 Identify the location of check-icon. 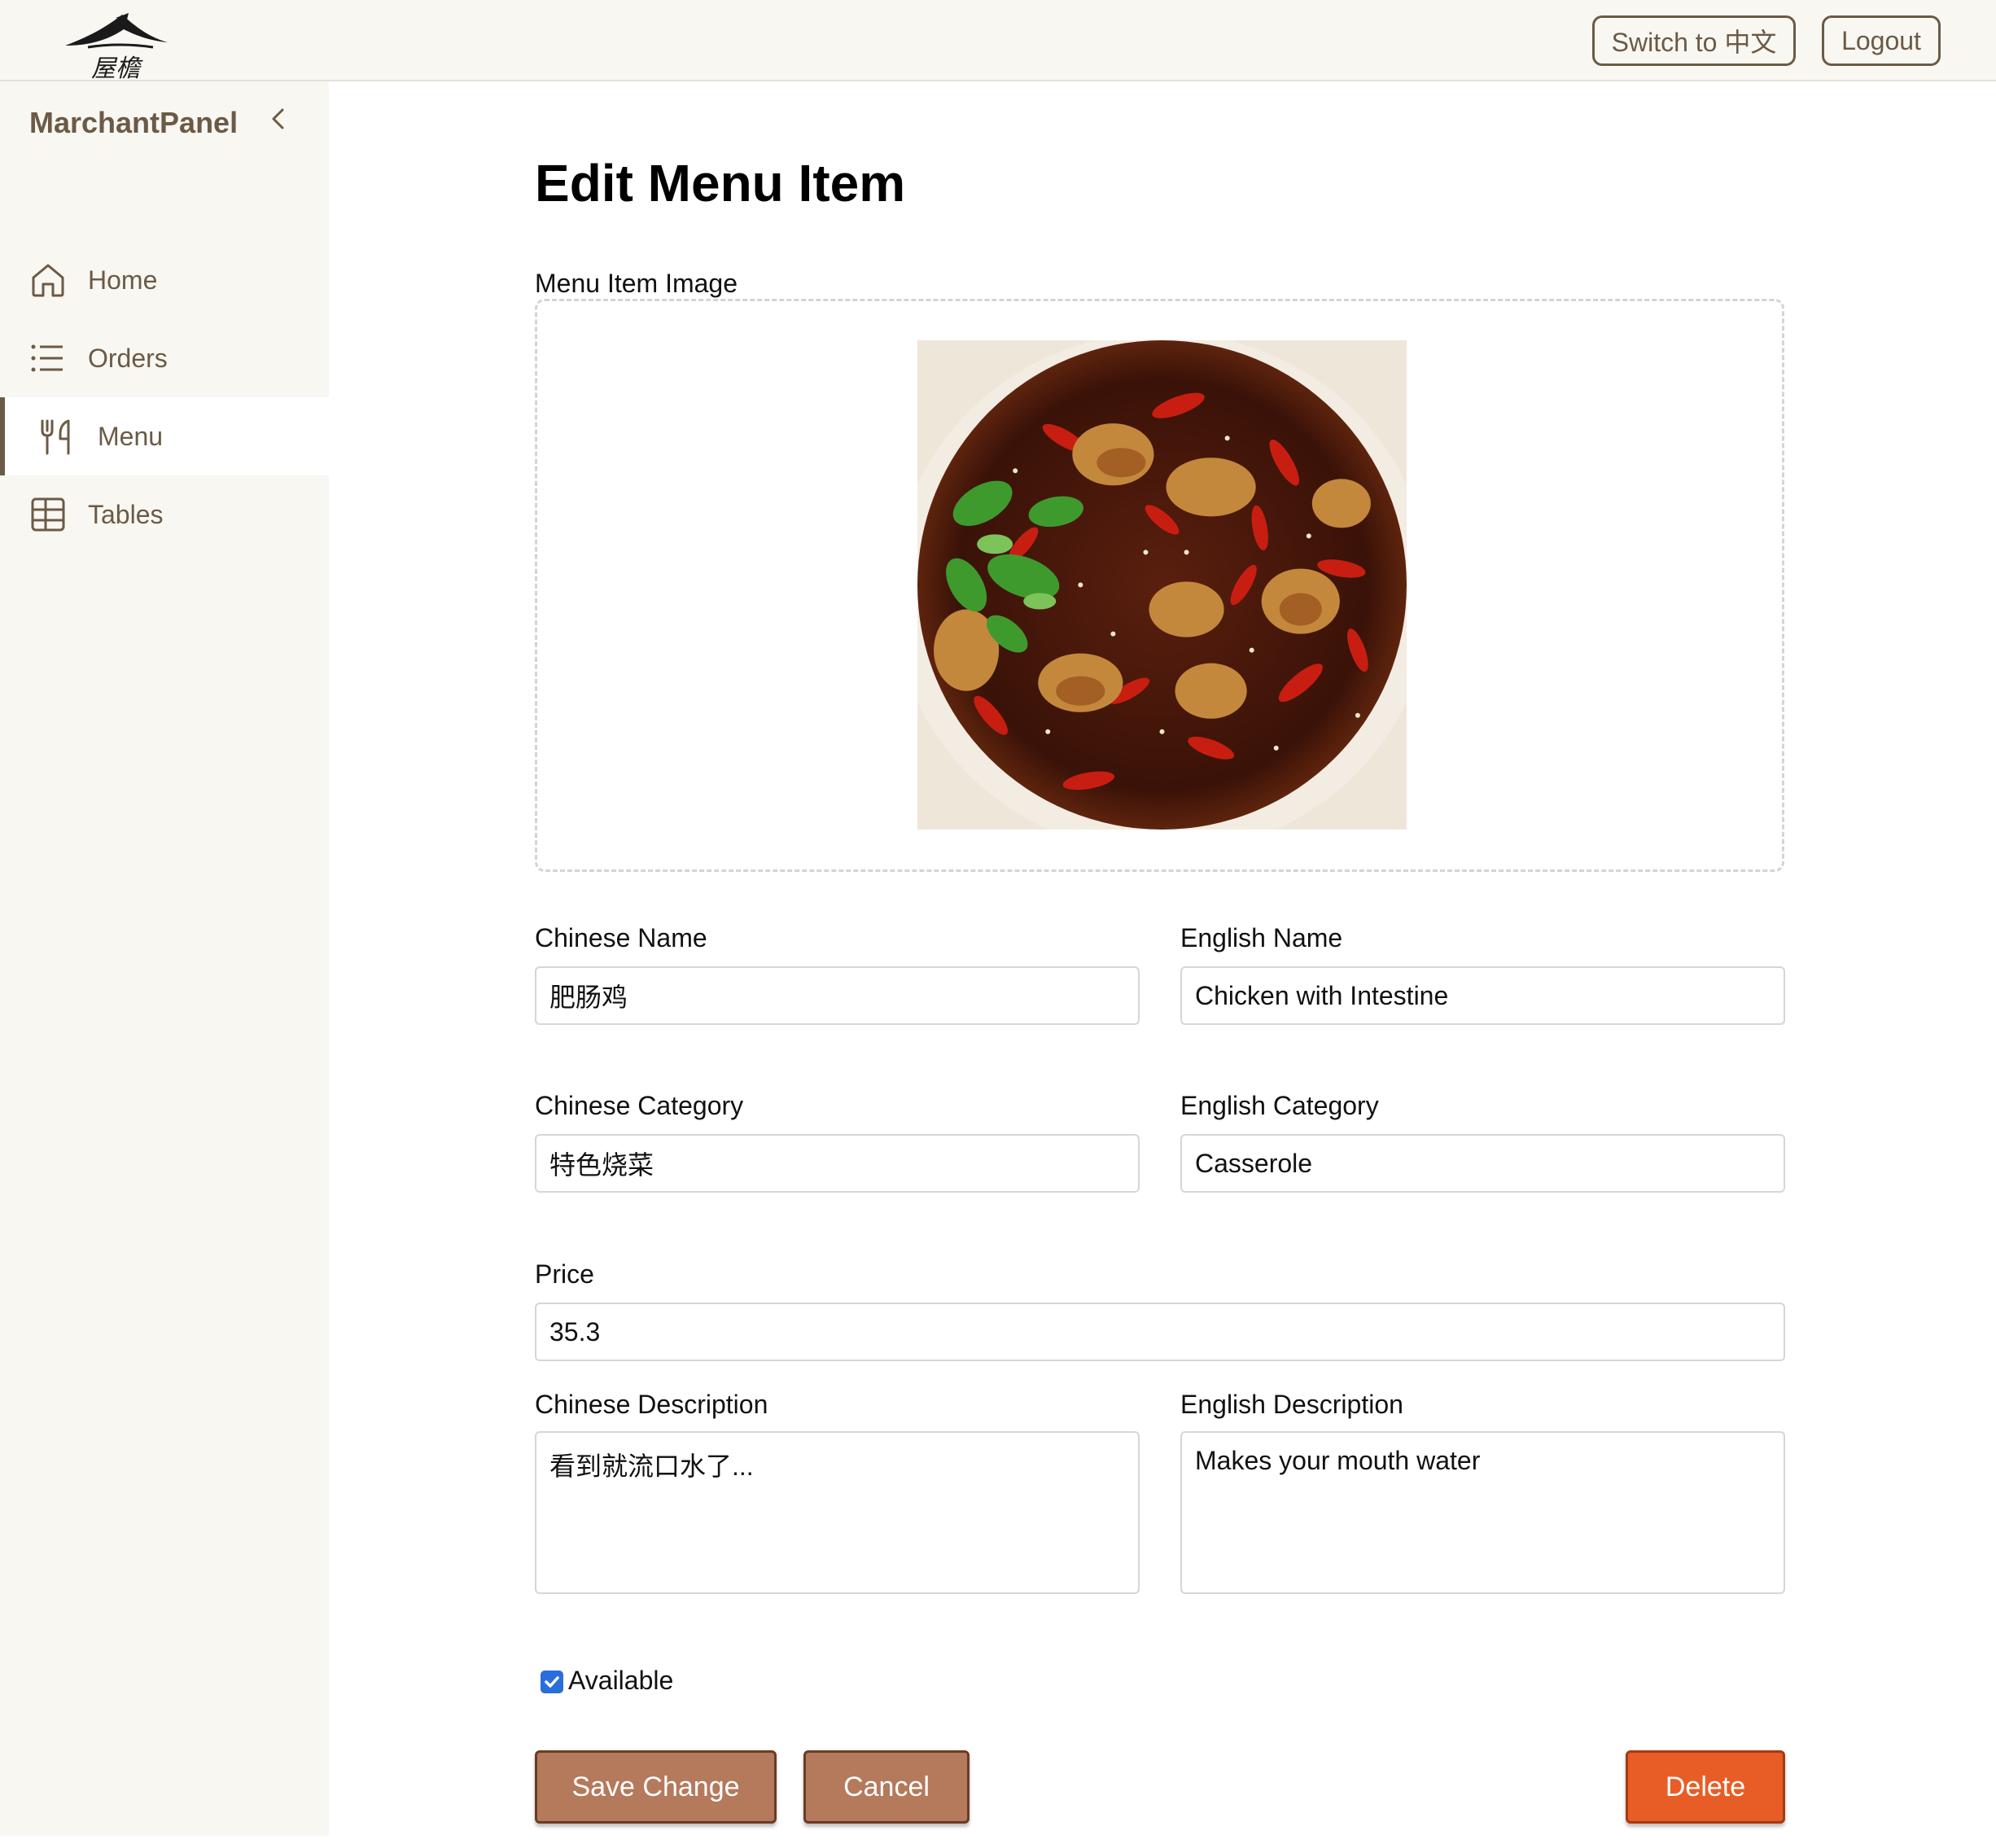
(552, 1682).